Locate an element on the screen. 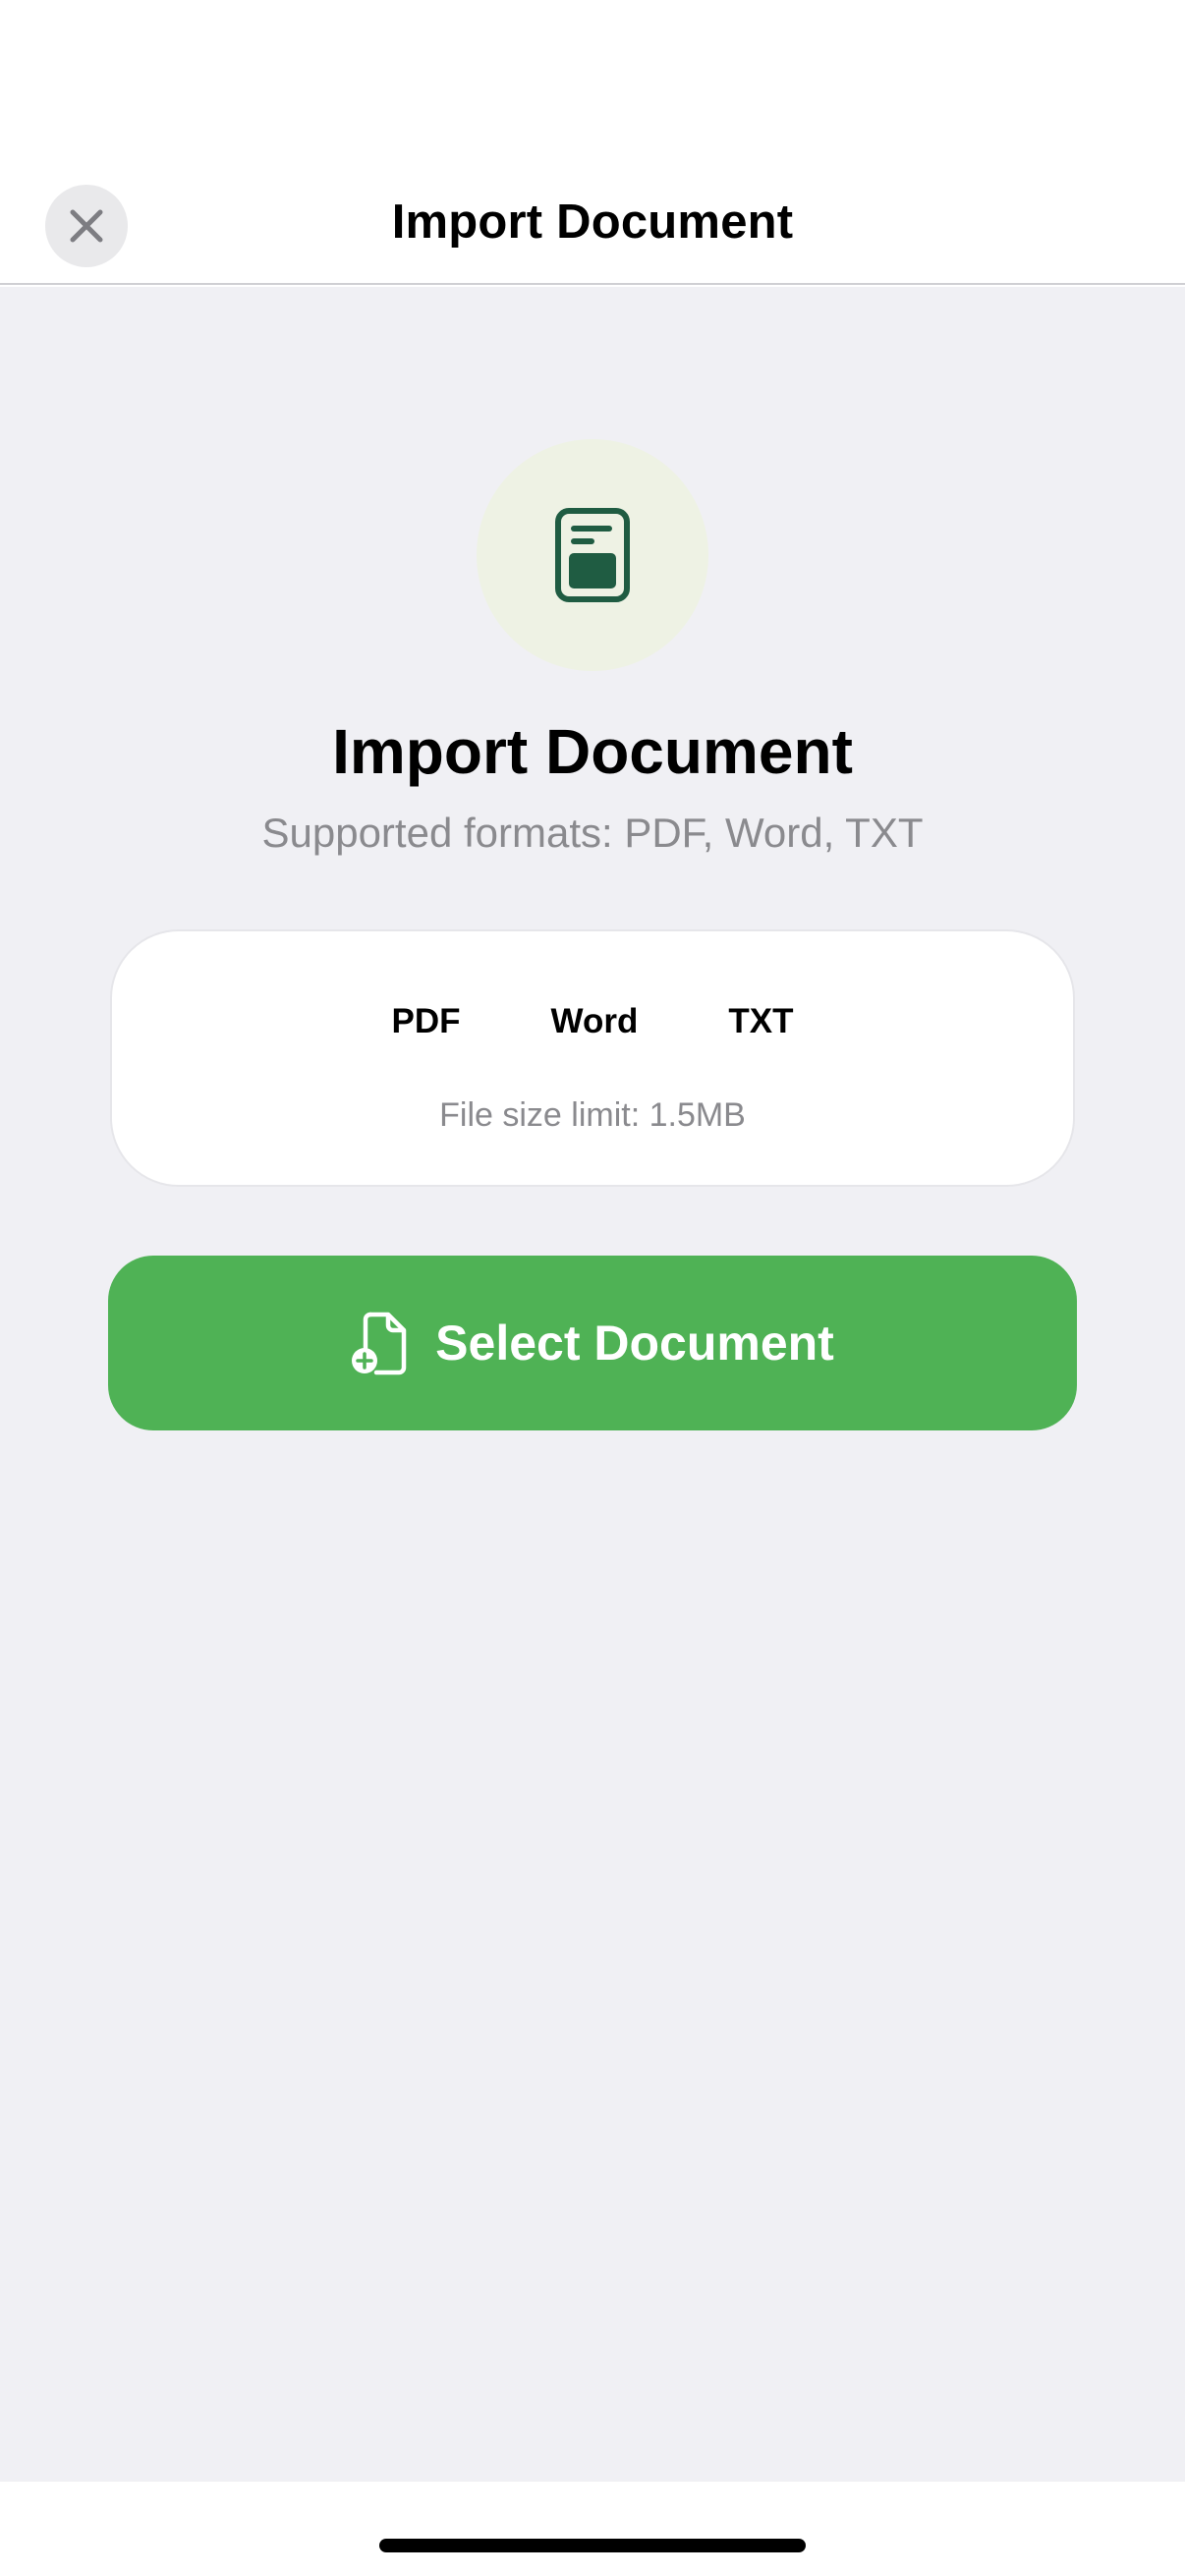 This screenshot has width=1185, height=2576. navigation-bar: Import Document is located at coordinates (592, 142).